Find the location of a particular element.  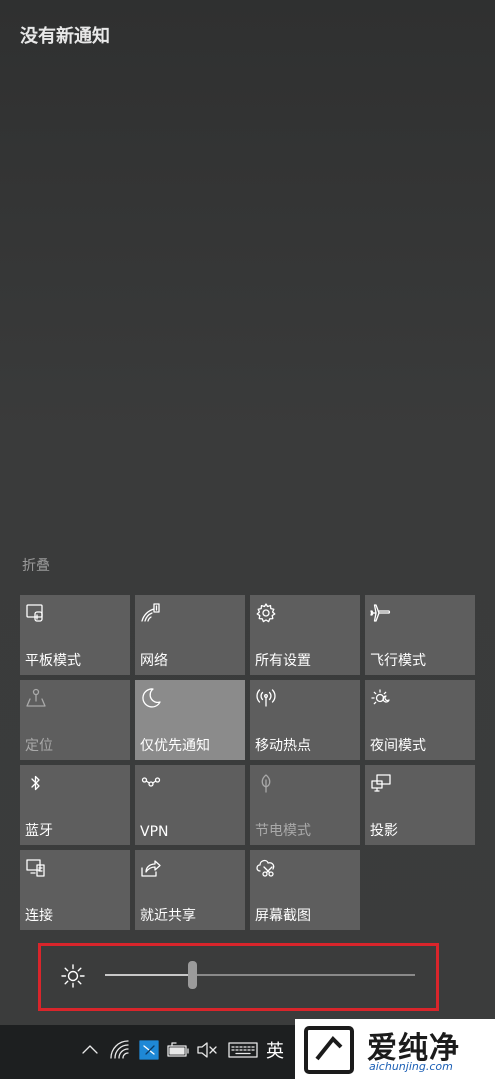

tile-mobile-hotspot: 移动热点 is located at coordinates (305, 720).